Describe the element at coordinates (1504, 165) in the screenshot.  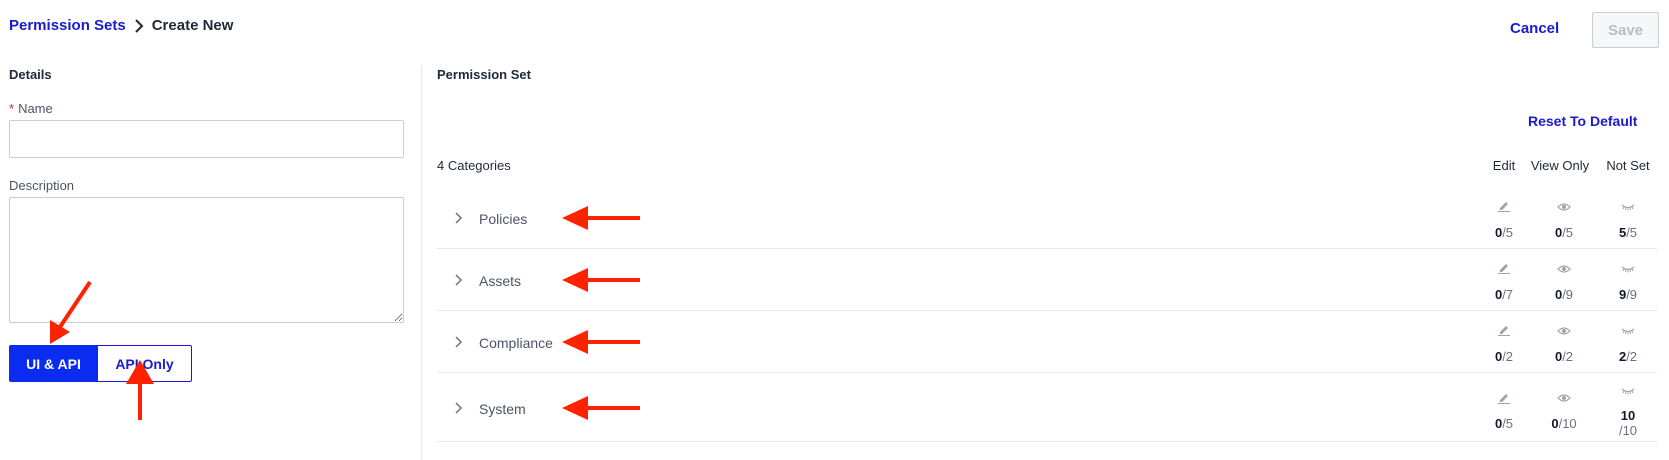
I see `column-edit: Edit` at that location.